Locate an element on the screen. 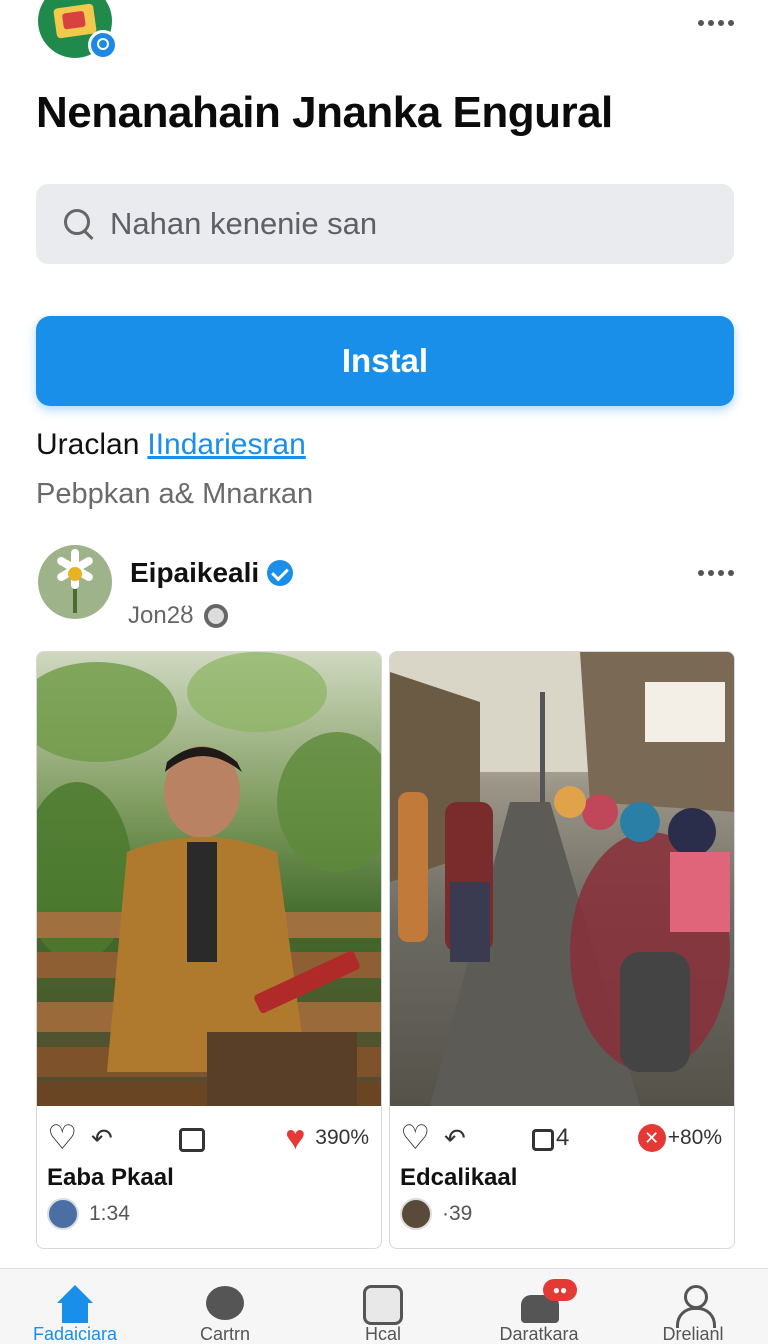 This screenshot has width=768, height=1344. post-author: Eipaikeali is located at coordinates (212, 573).